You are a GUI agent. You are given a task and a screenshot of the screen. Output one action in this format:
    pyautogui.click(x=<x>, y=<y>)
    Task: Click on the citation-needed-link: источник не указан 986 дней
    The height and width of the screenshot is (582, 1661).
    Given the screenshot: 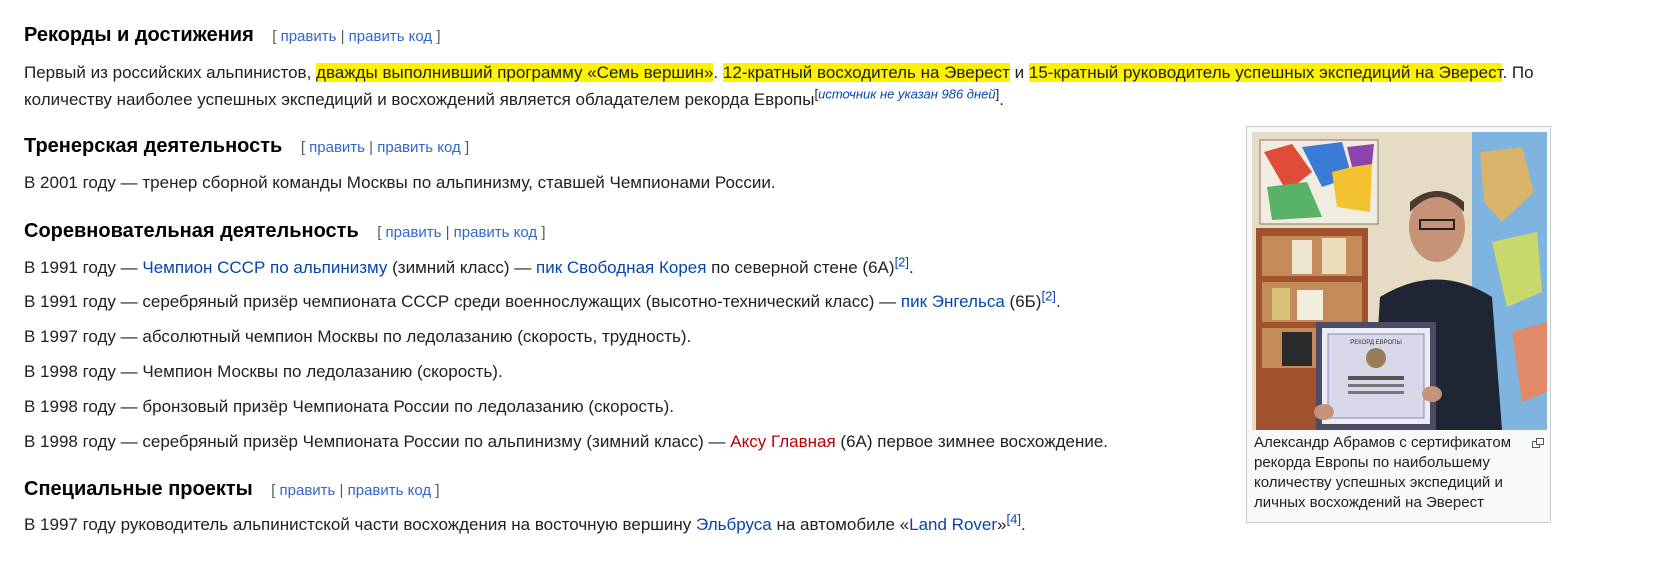 What is the action you would take?
    pyautogui.click(x=907, y=93)
    